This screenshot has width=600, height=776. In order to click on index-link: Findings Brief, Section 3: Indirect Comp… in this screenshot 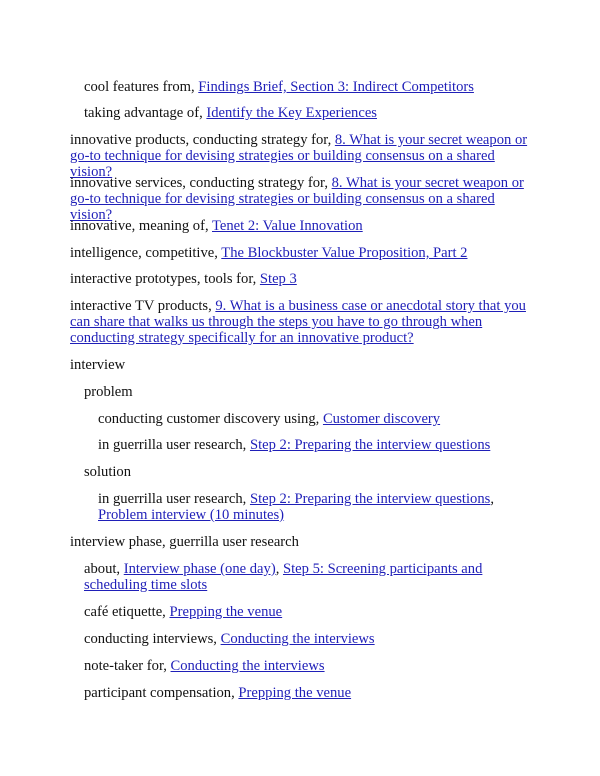, I will do `click(336, 87)`.